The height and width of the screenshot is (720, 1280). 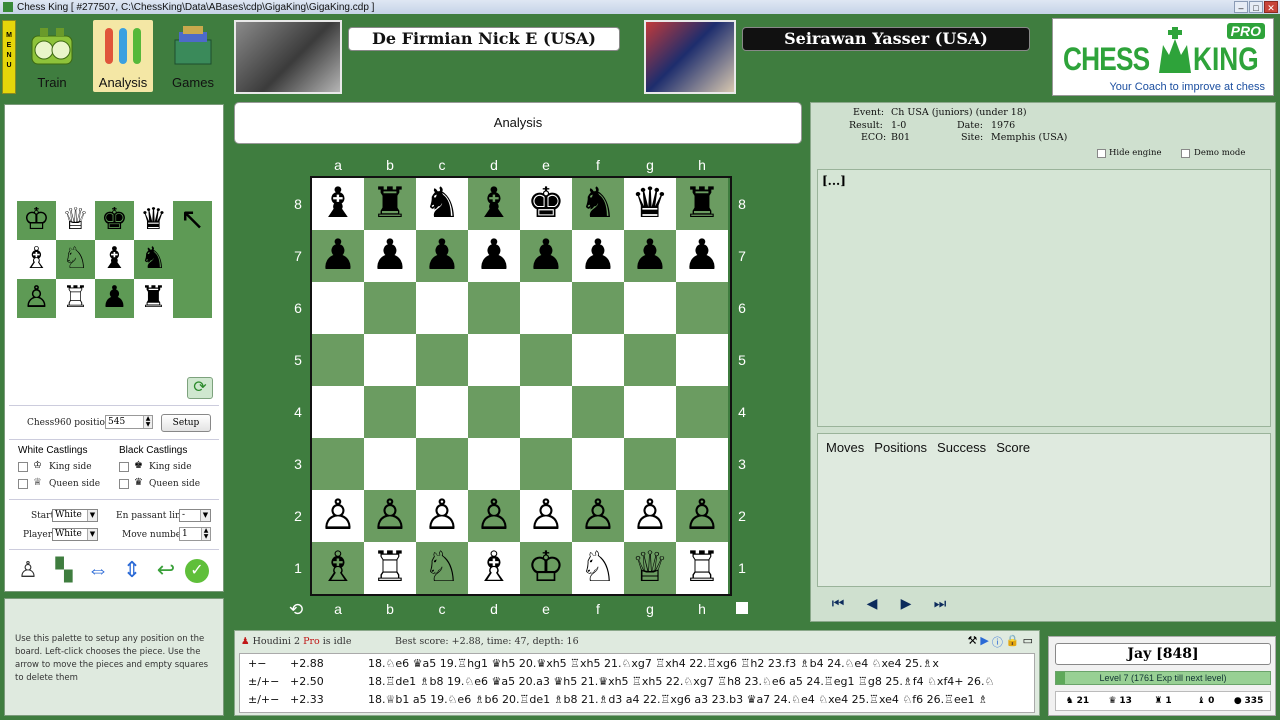 What do you see at coordinates (494, 412) in the screenshot?
I see `board-square-d4` at bounding box center [494, 412].